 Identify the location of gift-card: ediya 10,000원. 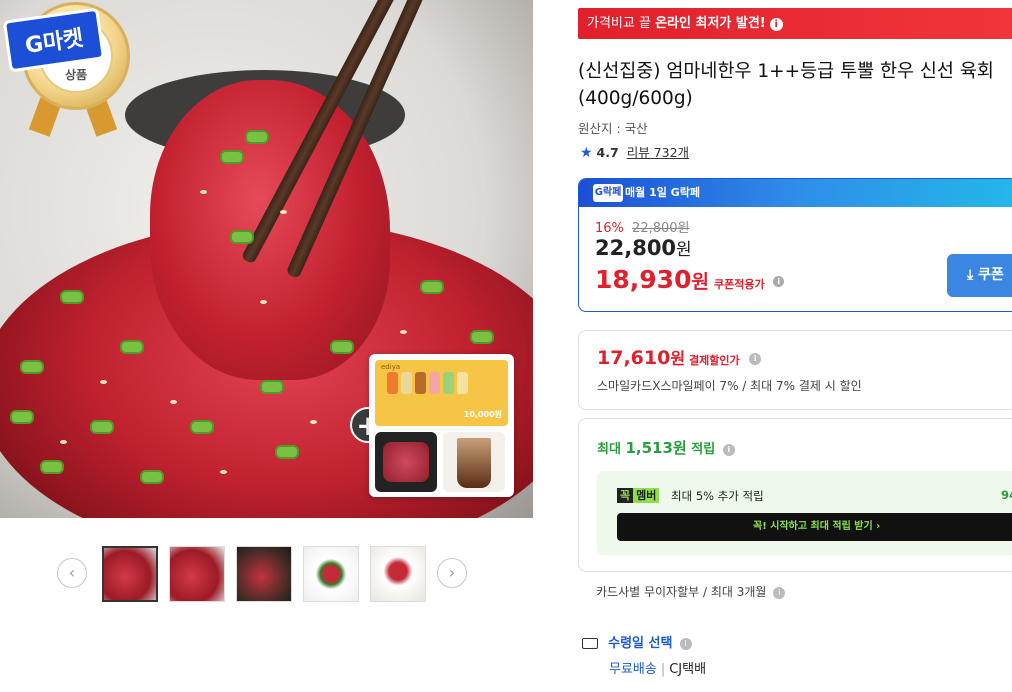
(441, 425).